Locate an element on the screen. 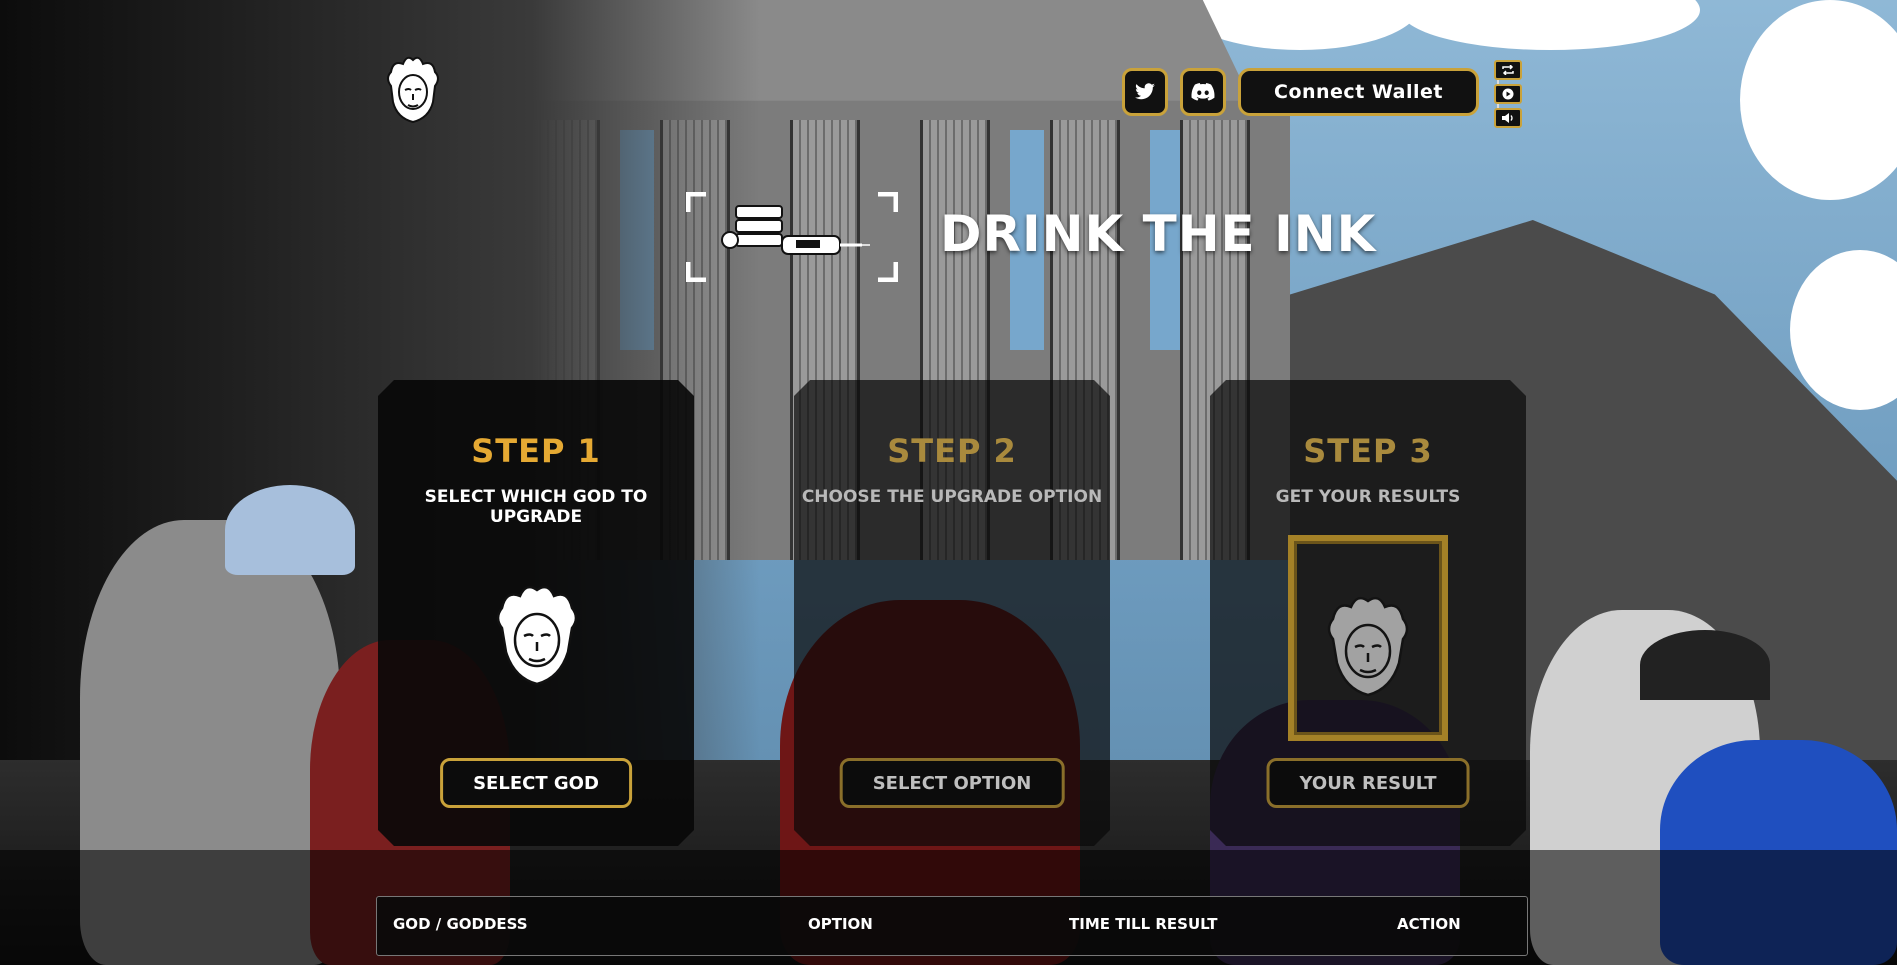 The height and width of the screenshot is (965, 1897). step-title: STEP 1 is located at coordinates (536, 451).